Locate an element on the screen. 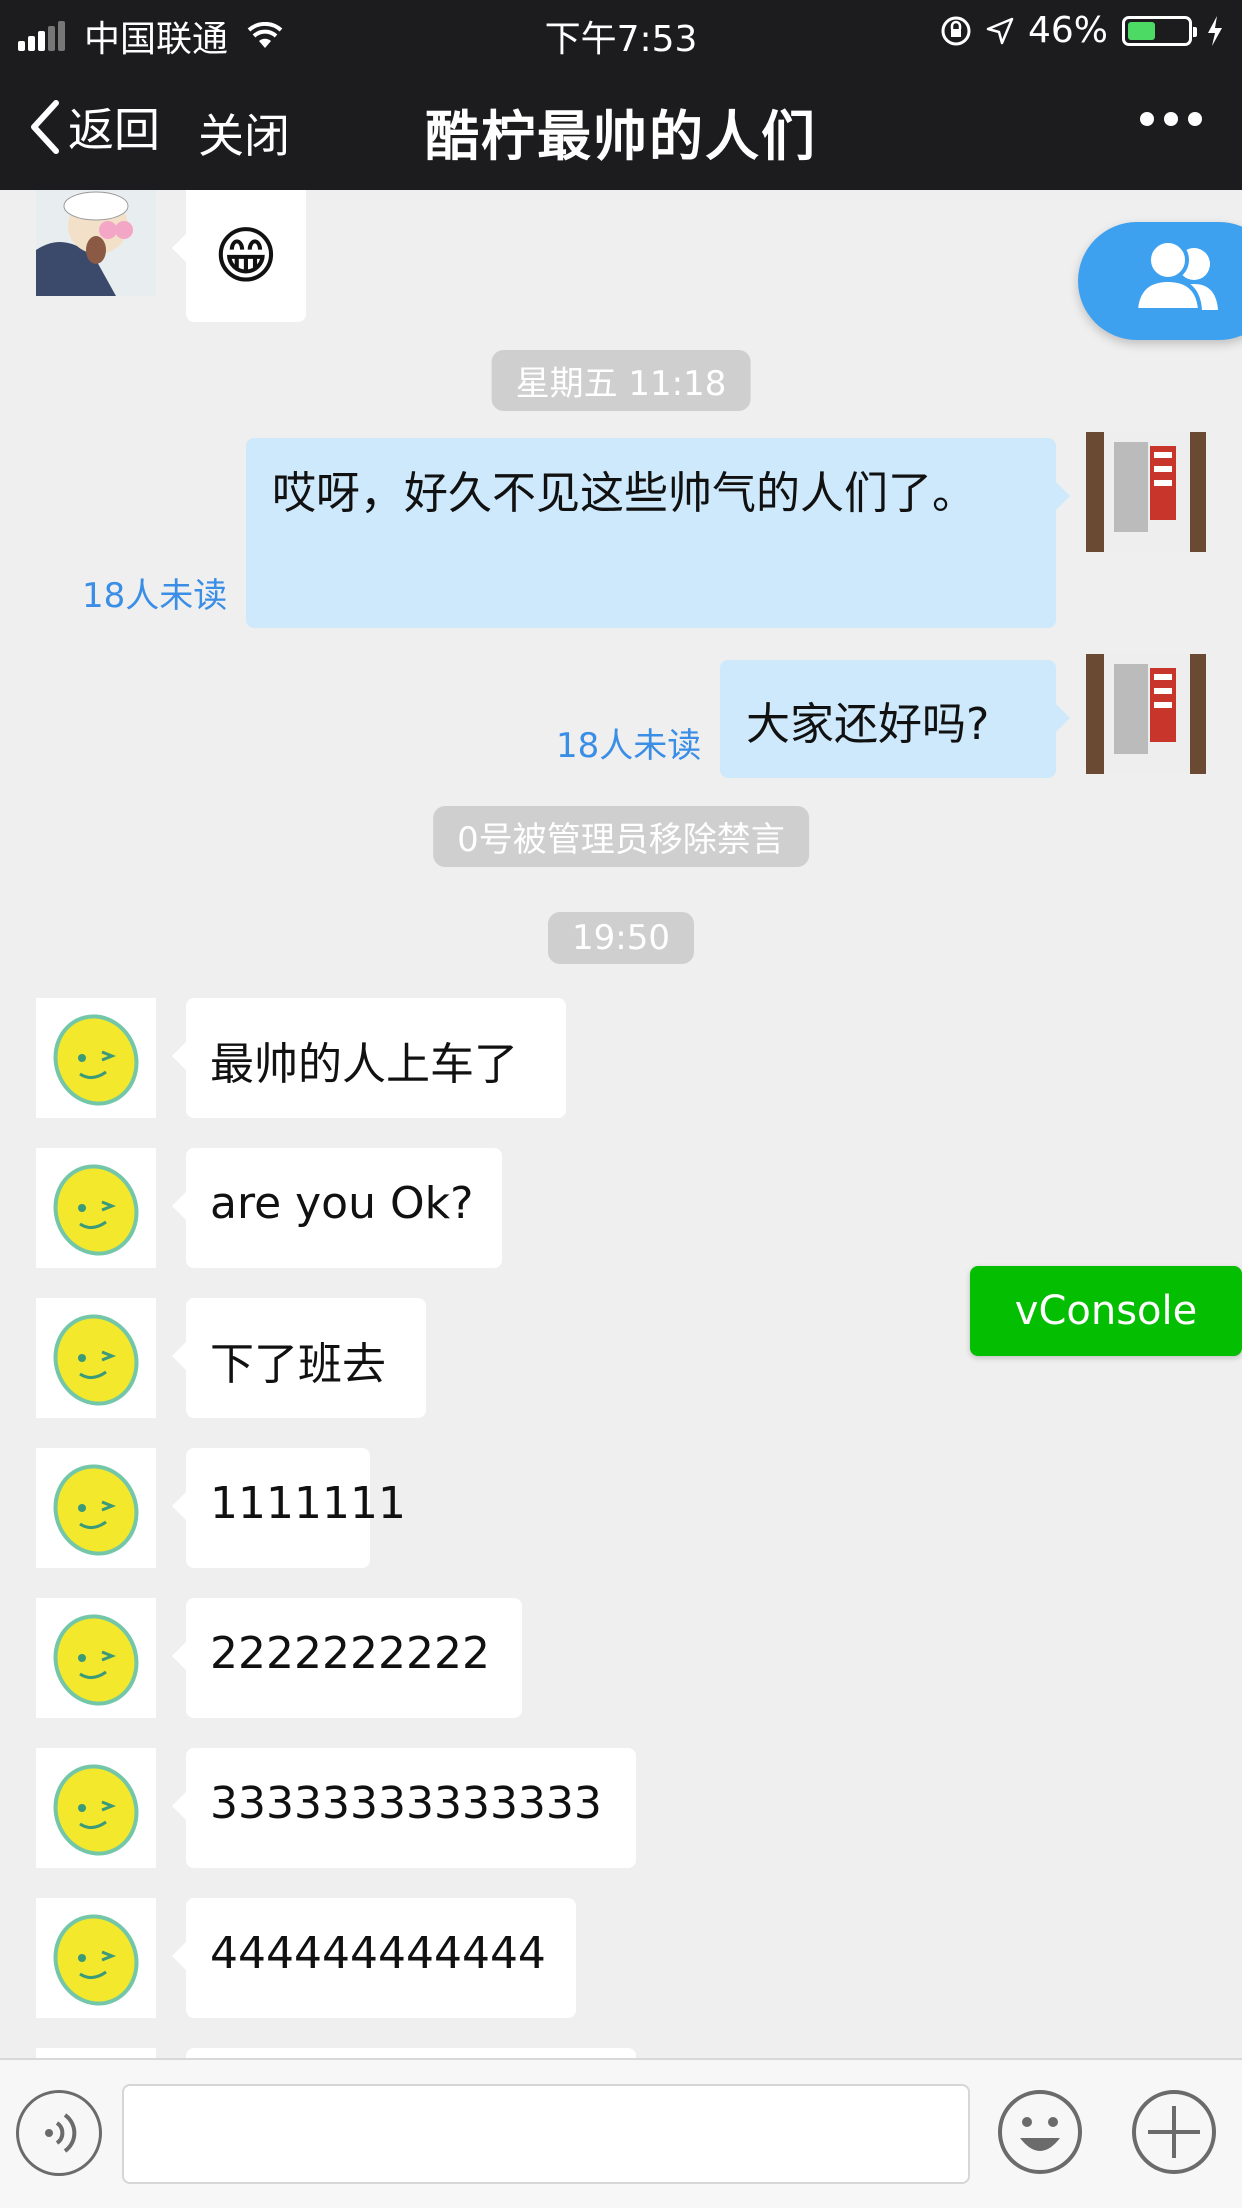 The width and height of the screenshot is (1242, 2208). voice-button is located at coordinates (59, 2133).